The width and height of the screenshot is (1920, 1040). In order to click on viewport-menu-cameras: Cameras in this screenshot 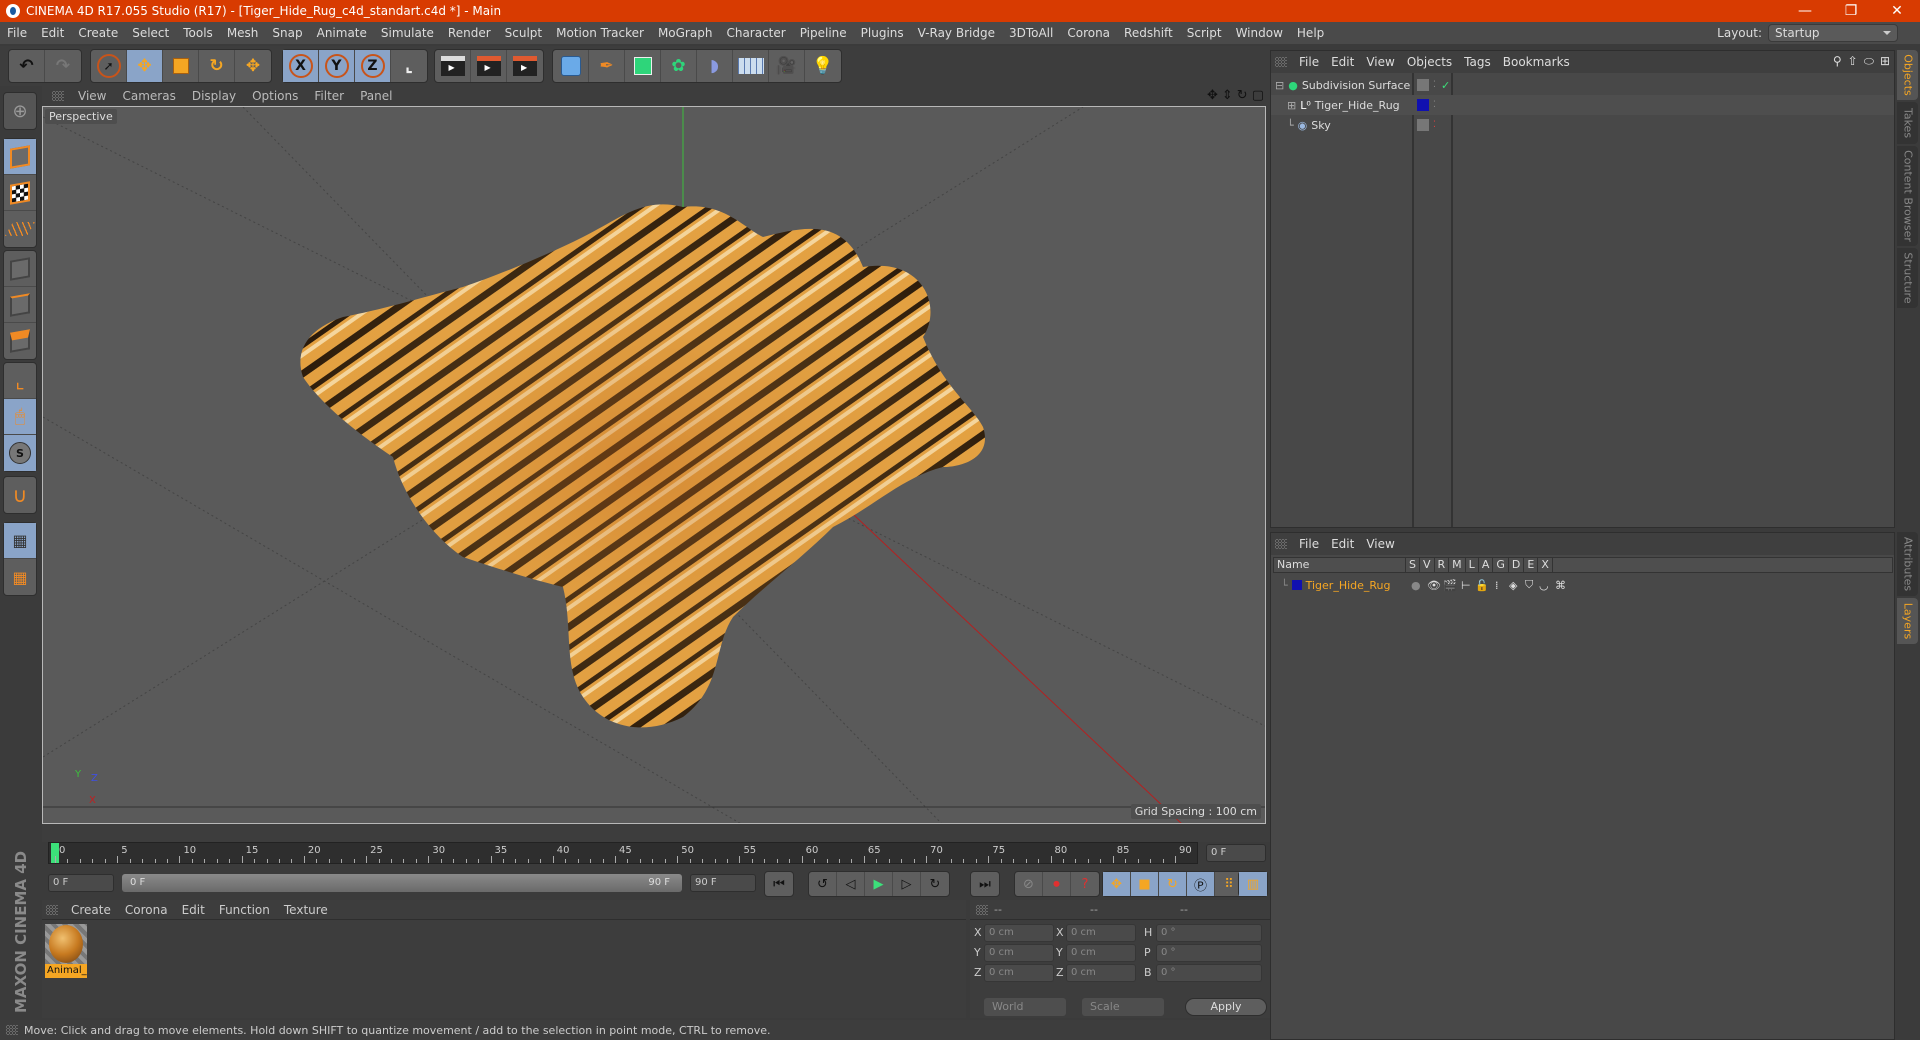, I will do `click(148, 96)`.